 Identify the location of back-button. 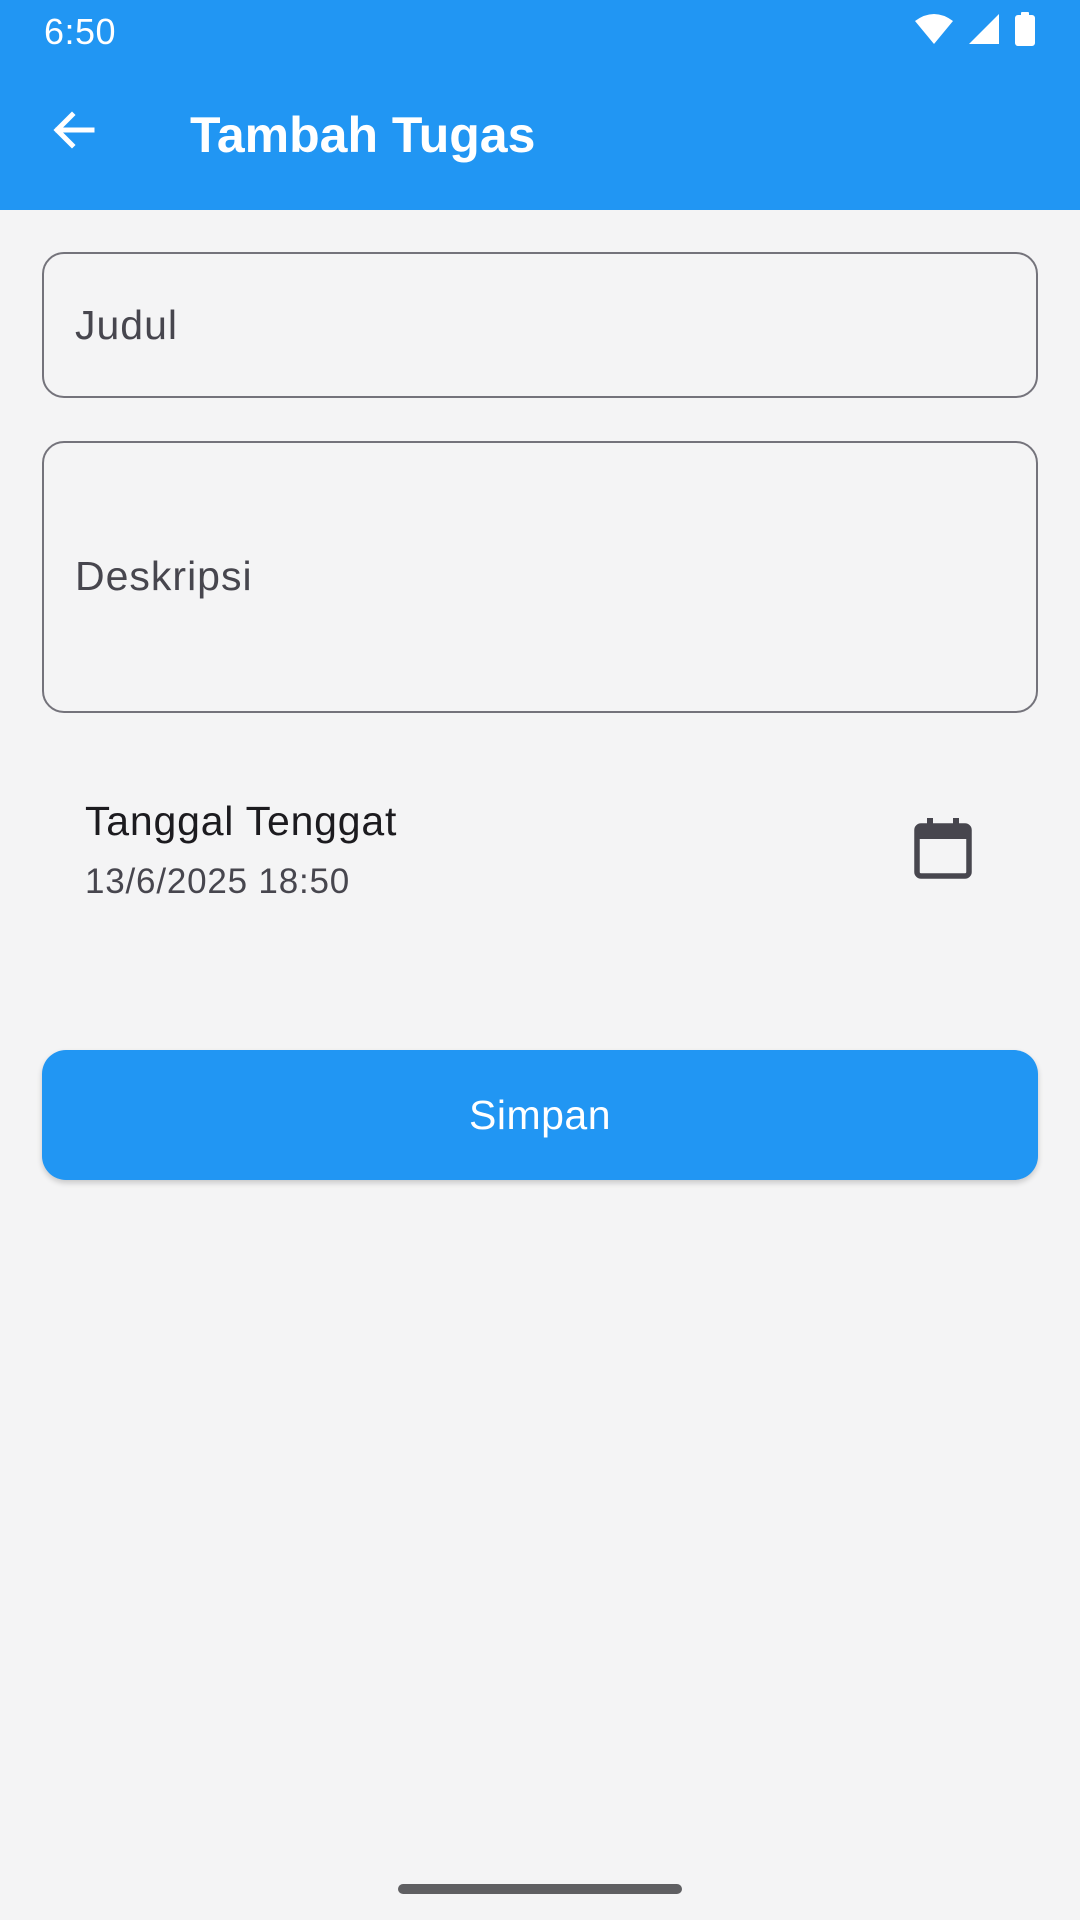
(74, 132).